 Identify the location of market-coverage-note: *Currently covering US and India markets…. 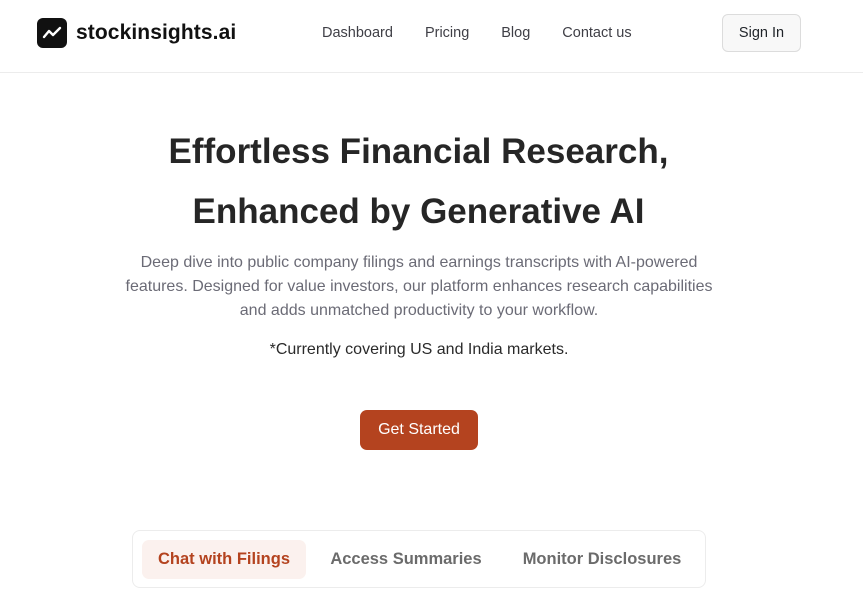
(419, 349).